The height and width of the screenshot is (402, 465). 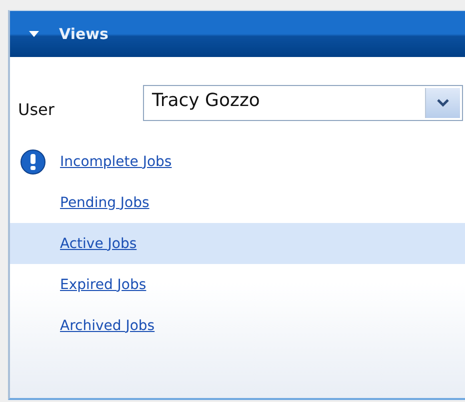 What do you see at coordinates (105, 202) in the screenshot?
I see `view-link: Pending Jobs` at bounding box center [105, 202].